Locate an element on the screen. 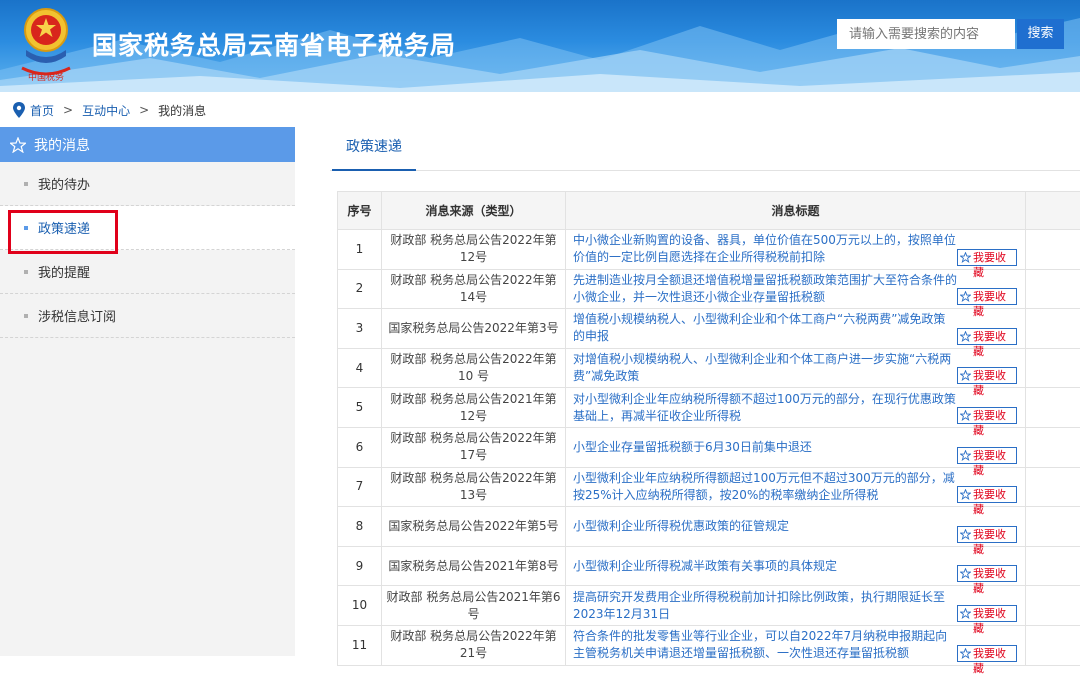  column-header-title: 消息标题 is located at coordinates (796, 211).